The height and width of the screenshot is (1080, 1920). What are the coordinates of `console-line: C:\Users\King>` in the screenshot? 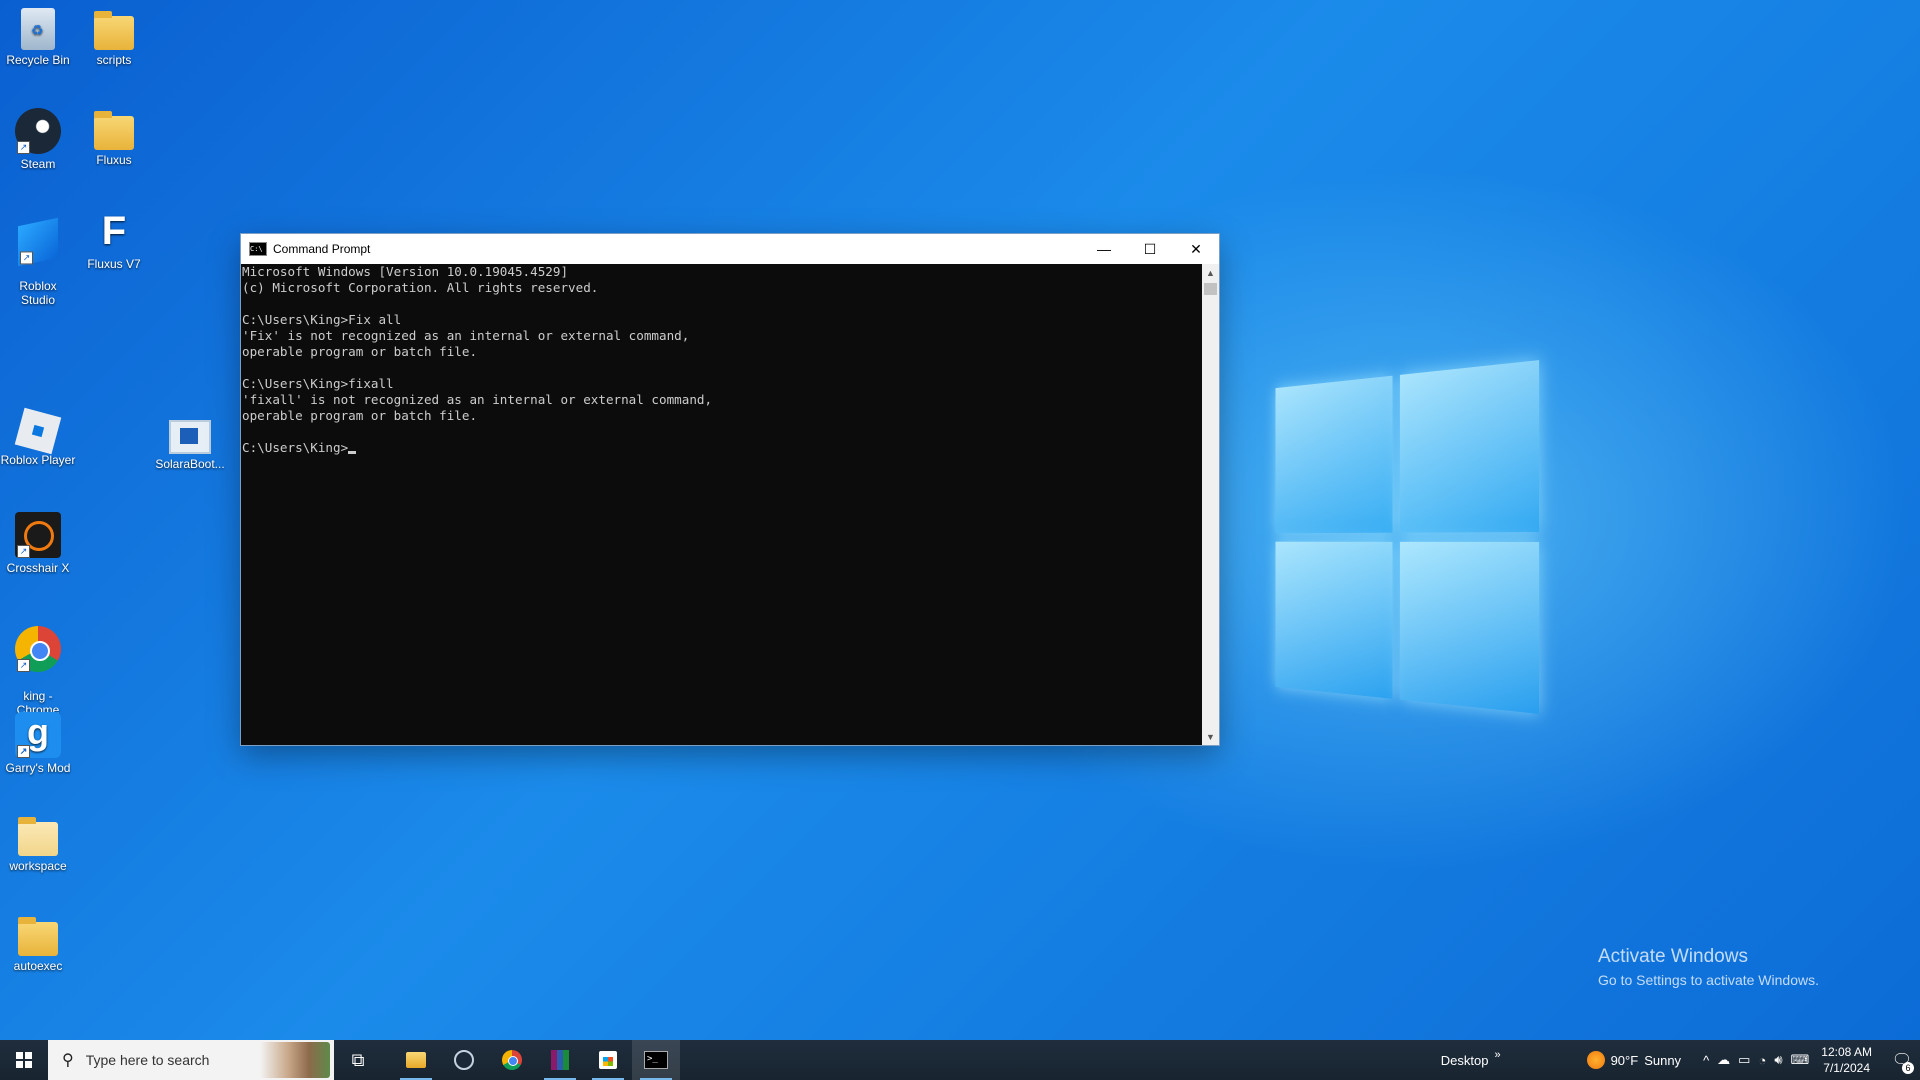 It's located at (722, 448).